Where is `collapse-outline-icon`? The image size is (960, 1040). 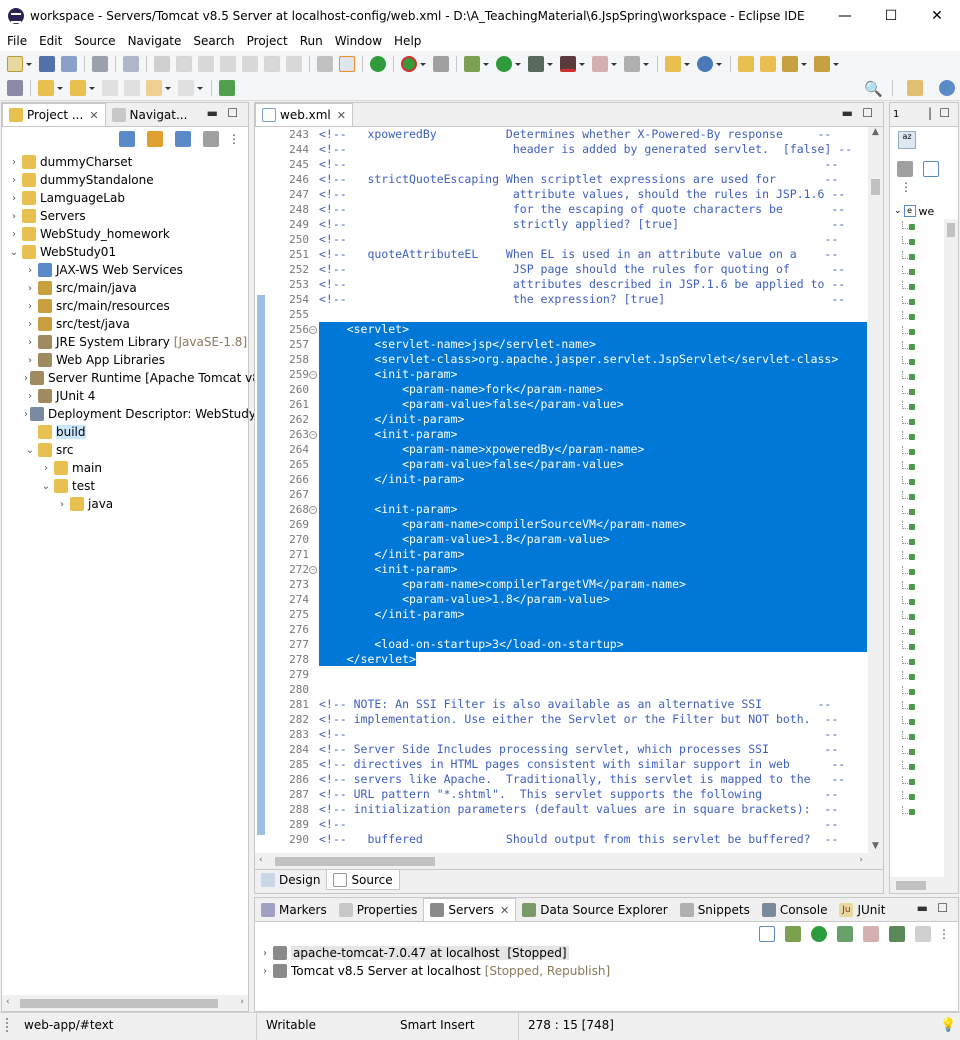 collapse-outline-icon is located at coordinates (930, 169).